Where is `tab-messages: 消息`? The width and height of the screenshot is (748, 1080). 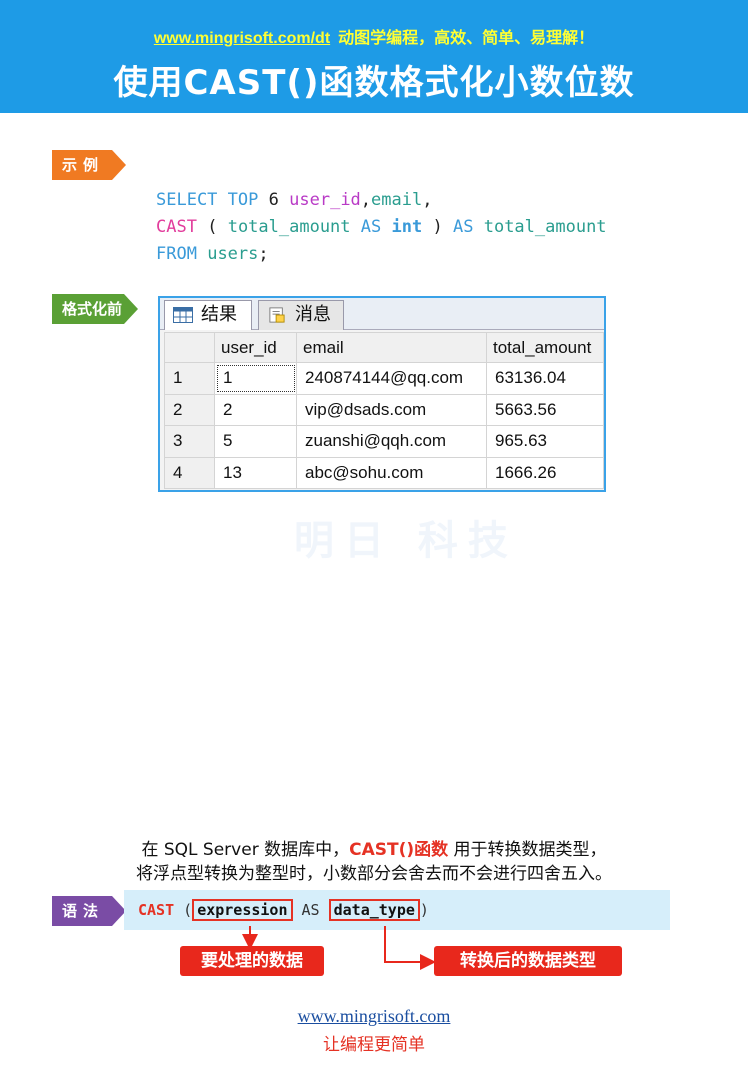 tab-messages: 消息 is located at coordinates (301, 315).